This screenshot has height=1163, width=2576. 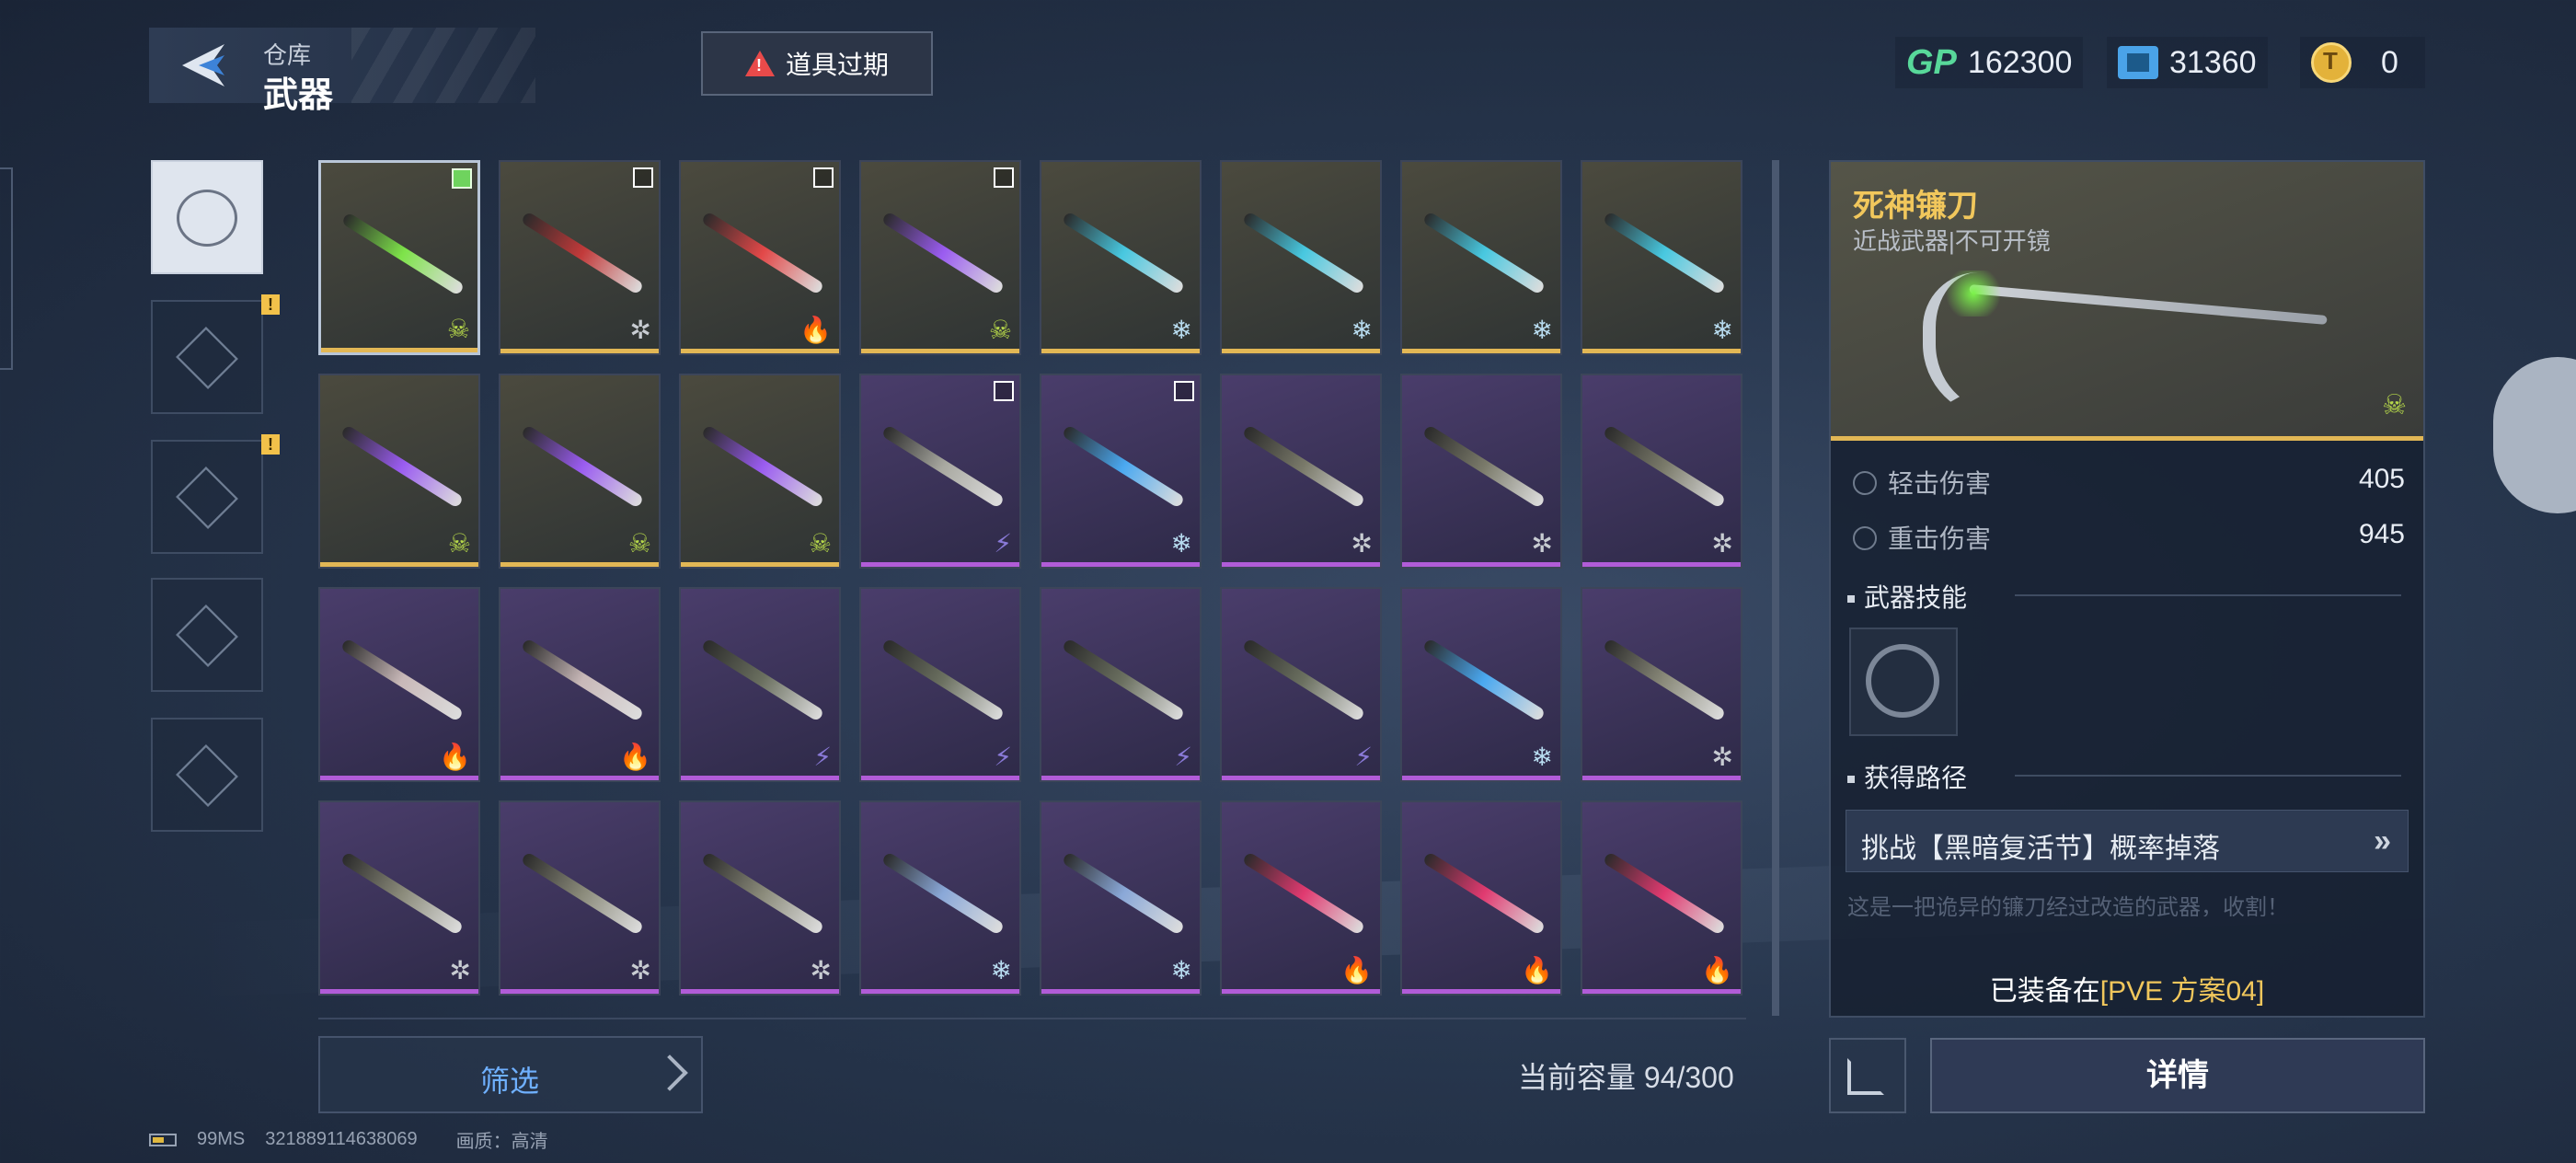 What do you see at coordinates (817, 63) in the screenshot?
I see `expired-items-button: ! 道具过期` at bounding box center [817, 63].